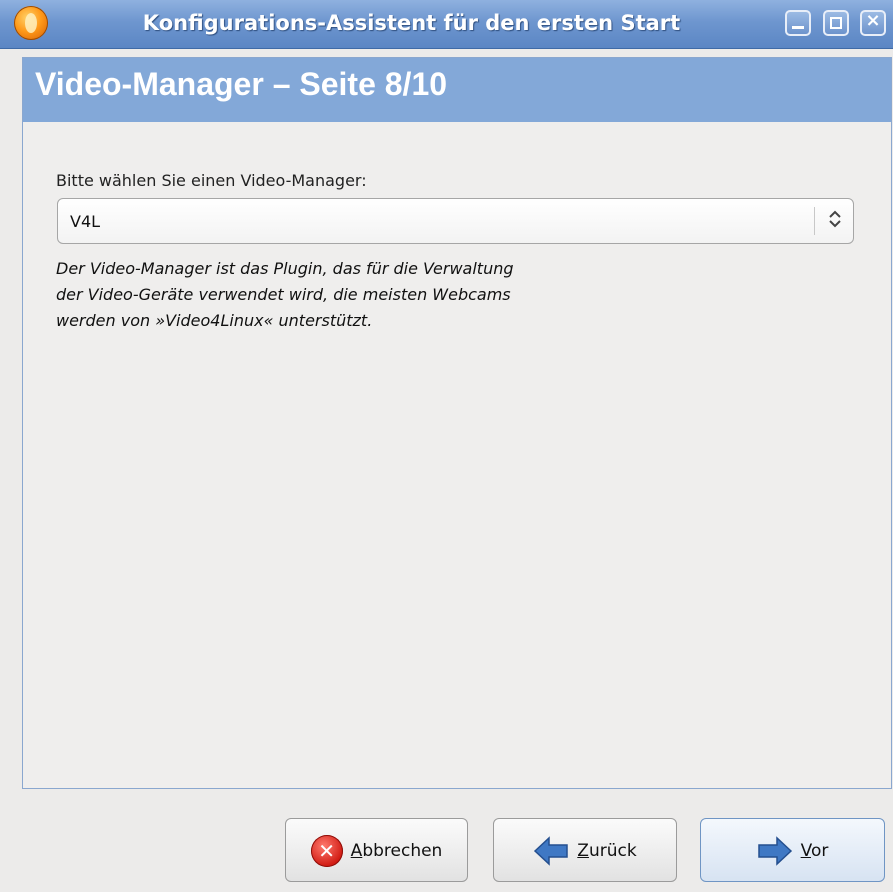 This screenshot has height=892, width=893. I want to click on updown-chevron-icon, so click(835, 221).